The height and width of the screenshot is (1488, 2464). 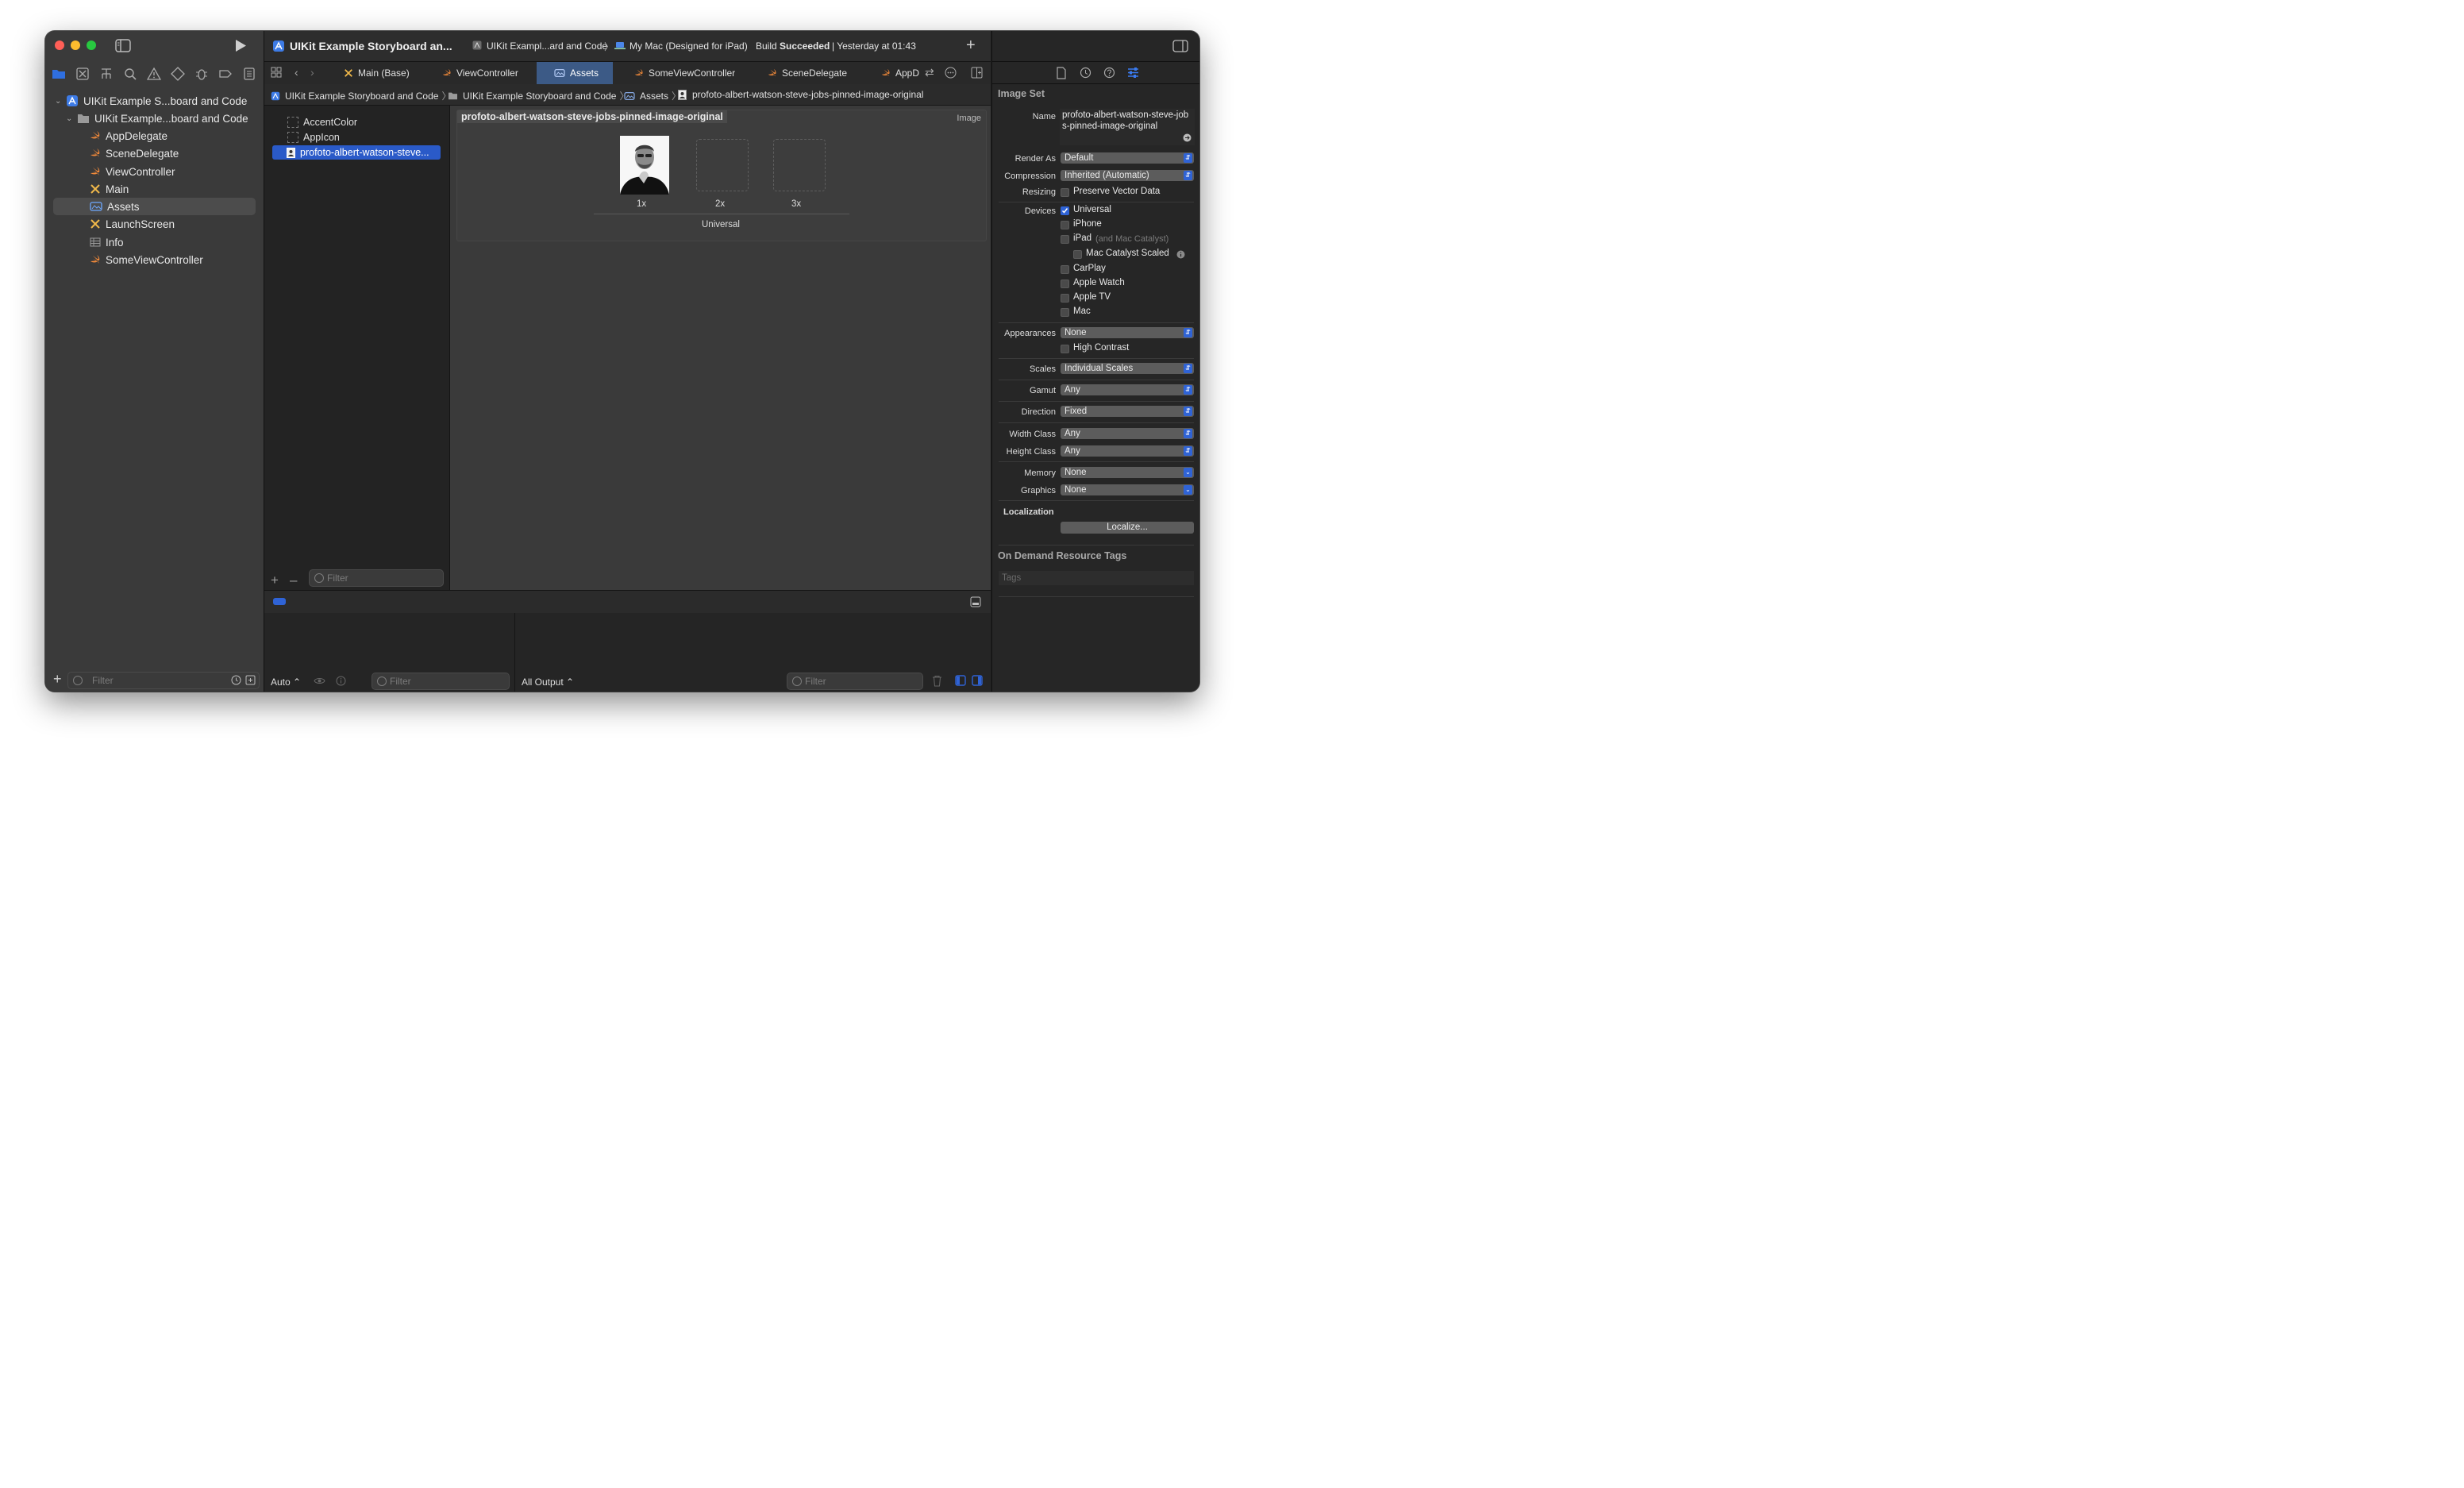 What do you see at coordinates (929, 72) in the screenshot?
I see `refresh-canvas-icon: ⇄` at bounding box center [929, 72].